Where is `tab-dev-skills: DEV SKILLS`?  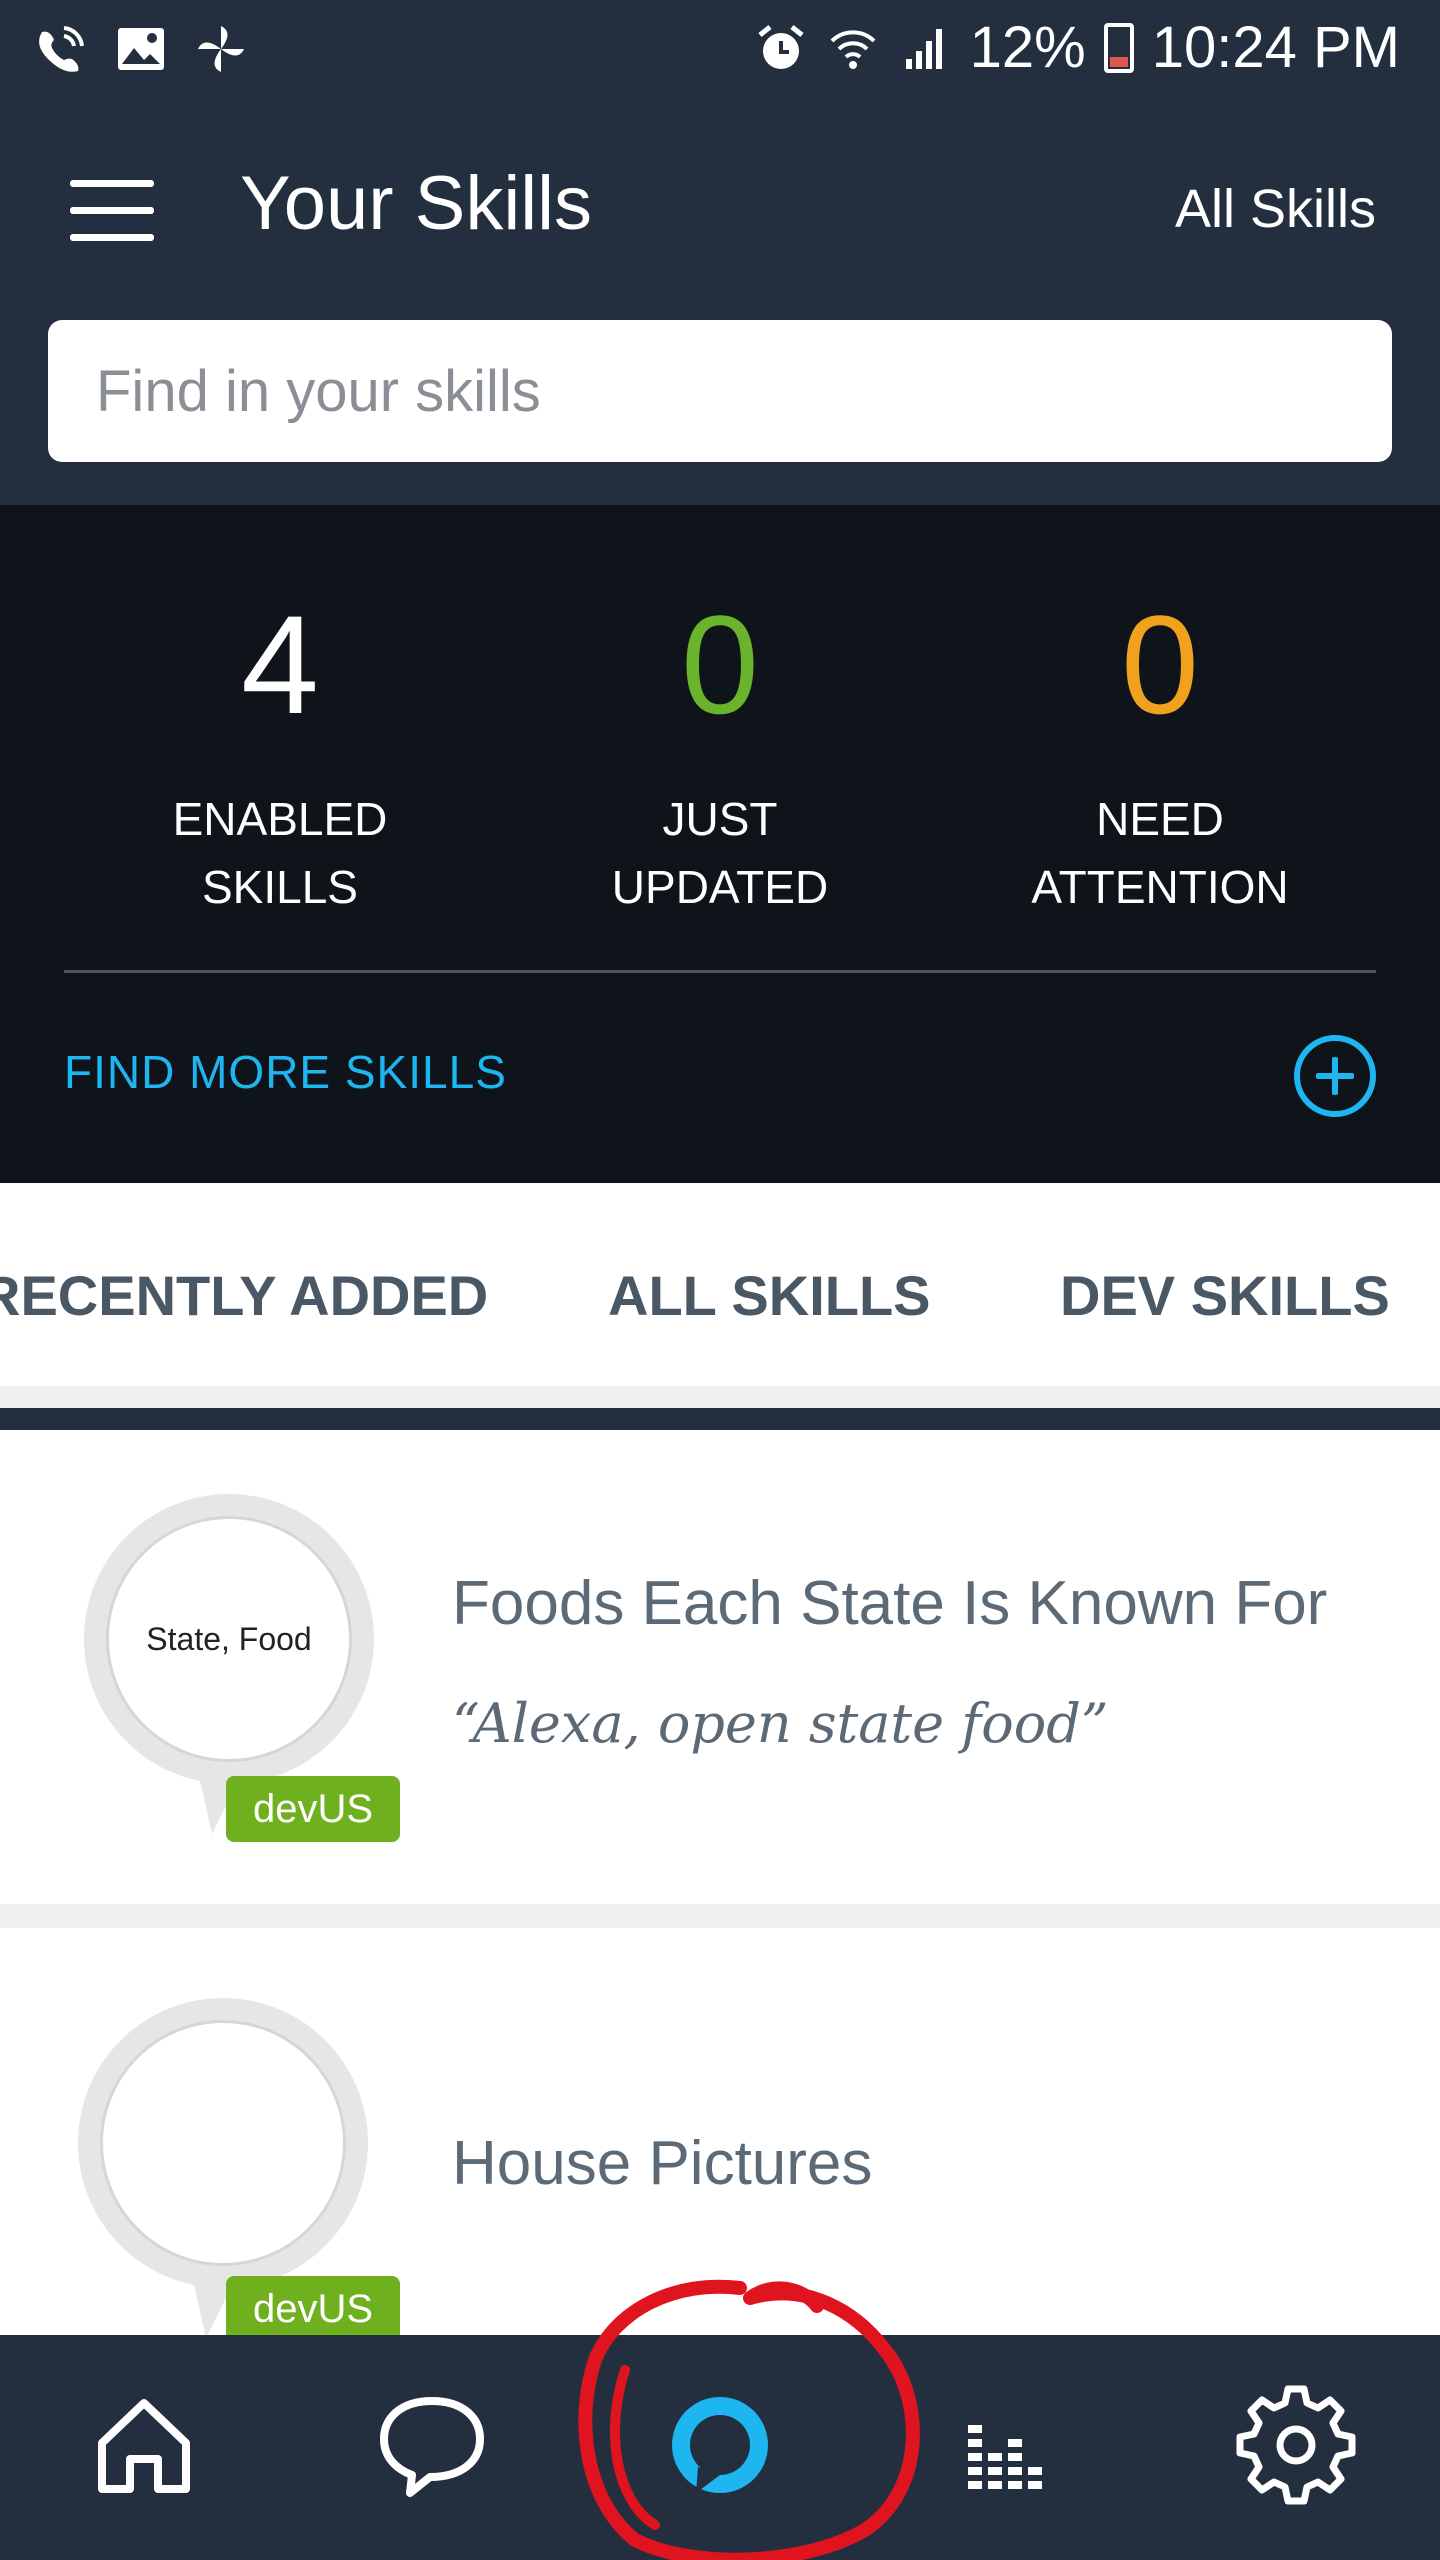
tab-dev-skills: DEV SKILLS is located at coordinates (1225, 1295).